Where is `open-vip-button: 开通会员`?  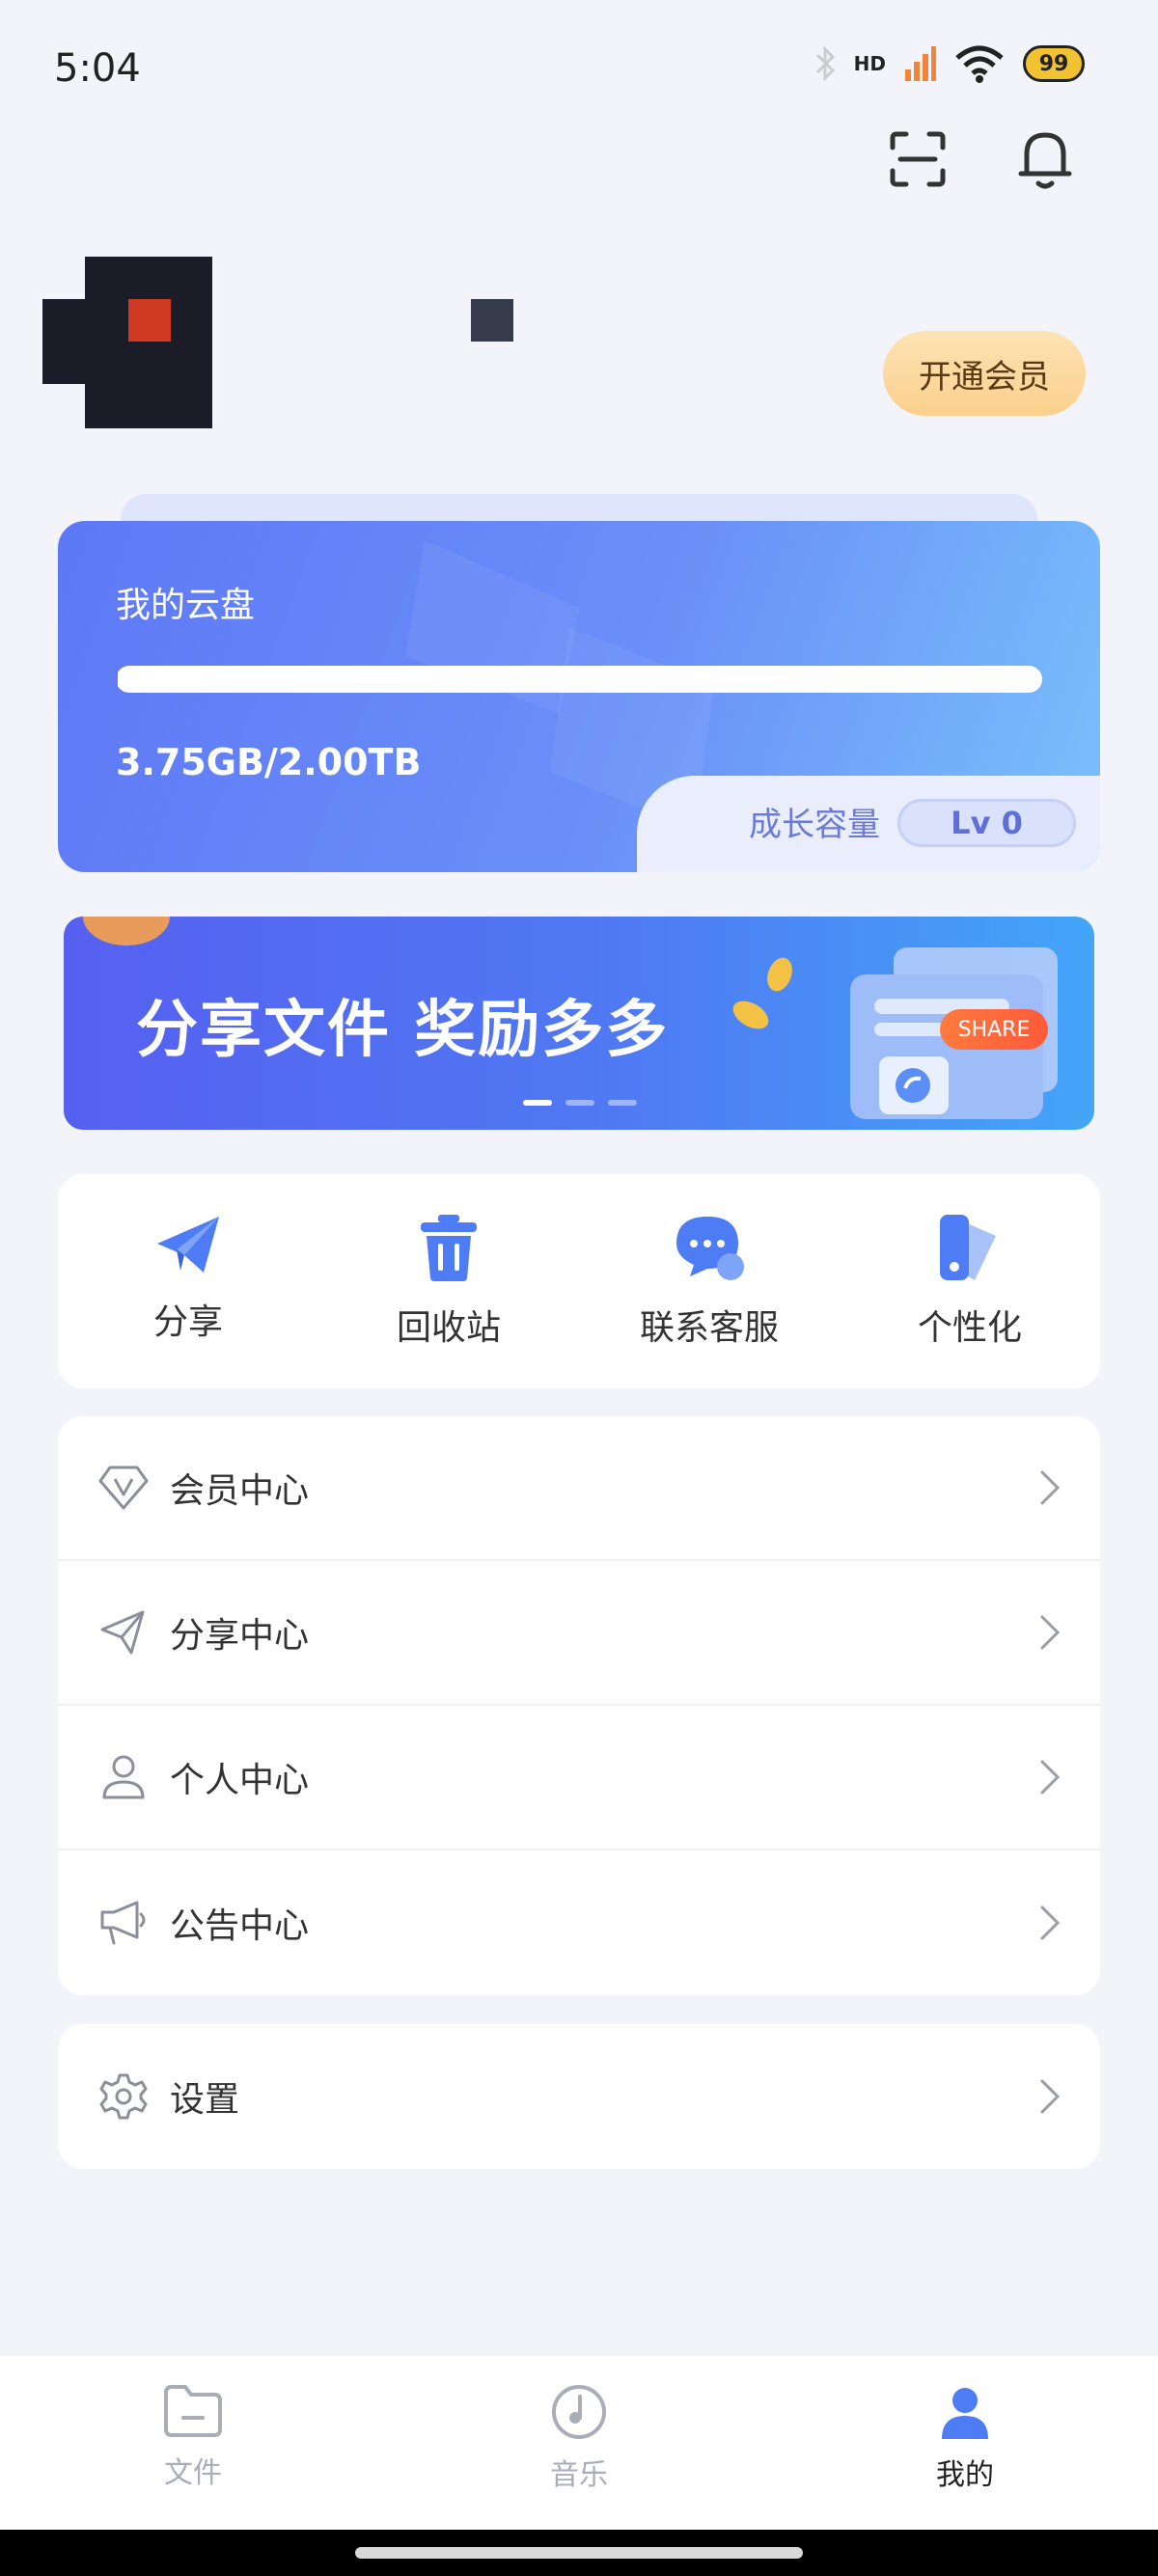 open-vip-button: 开通会员 is located at coordinates (984, 373).